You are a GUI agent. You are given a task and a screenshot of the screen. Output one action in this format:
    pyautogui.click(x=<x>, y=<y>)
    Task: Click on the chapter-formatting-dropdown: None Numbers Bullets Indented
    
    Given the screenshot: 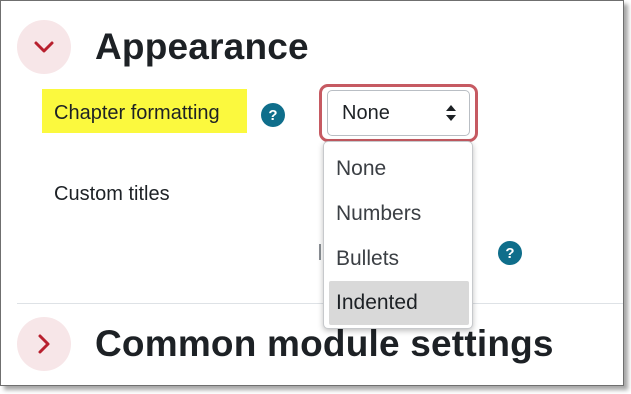 What is the action you would take?
    pyautogui.click(x=398, y=235)
    